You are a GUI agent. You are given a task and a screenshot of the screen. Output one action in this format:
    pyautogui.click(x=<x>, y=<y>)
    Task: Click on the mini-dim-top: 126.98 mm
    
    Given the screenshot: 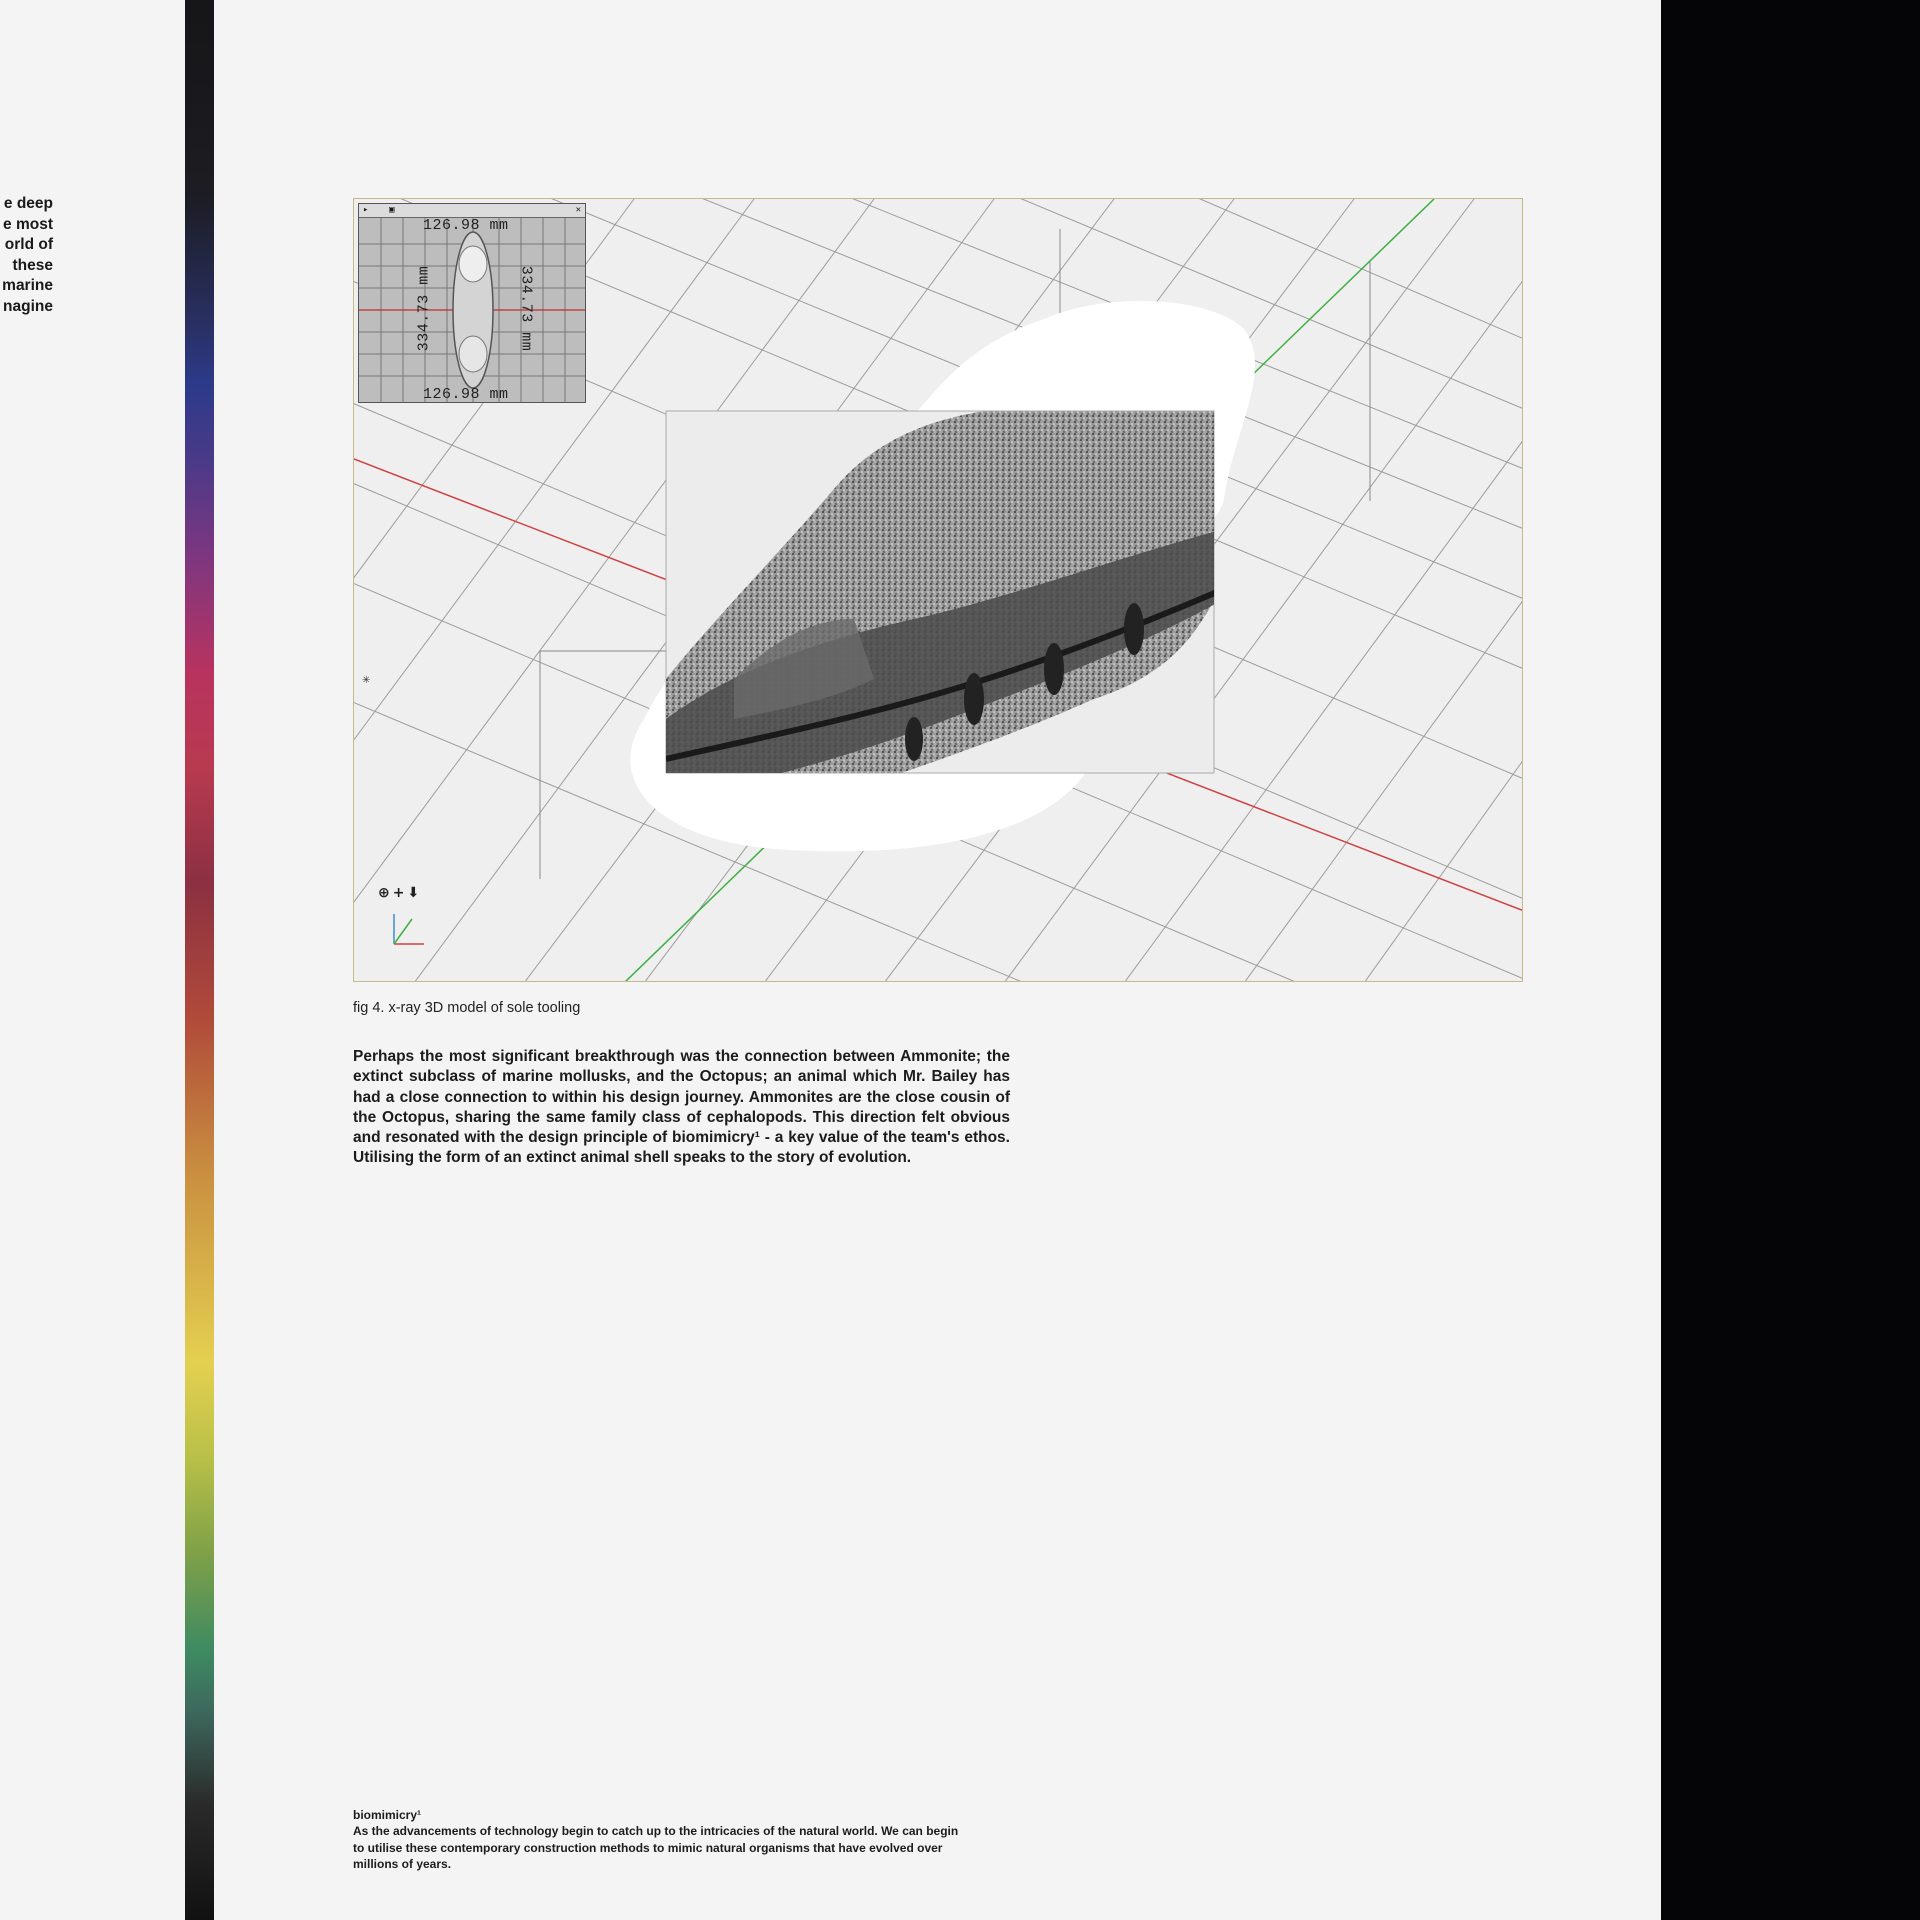 What is the action you would take?
    pyautogui.click(x=466, y=225)
    